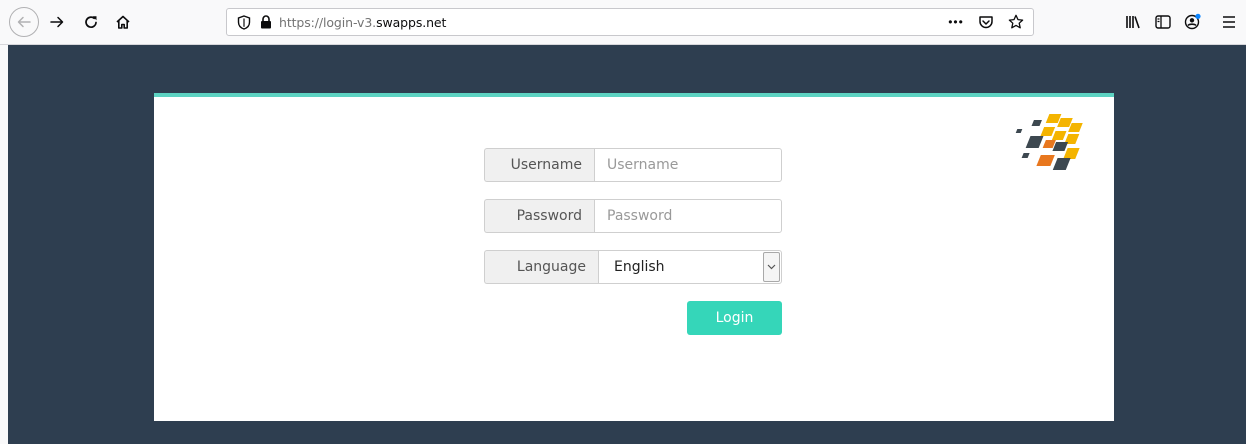 This screenshot has height=444, width=1246. What do you see at coordinates (1133, 22) in the screenshot?
I see `library-icon` at bounding box center [1133, 22].